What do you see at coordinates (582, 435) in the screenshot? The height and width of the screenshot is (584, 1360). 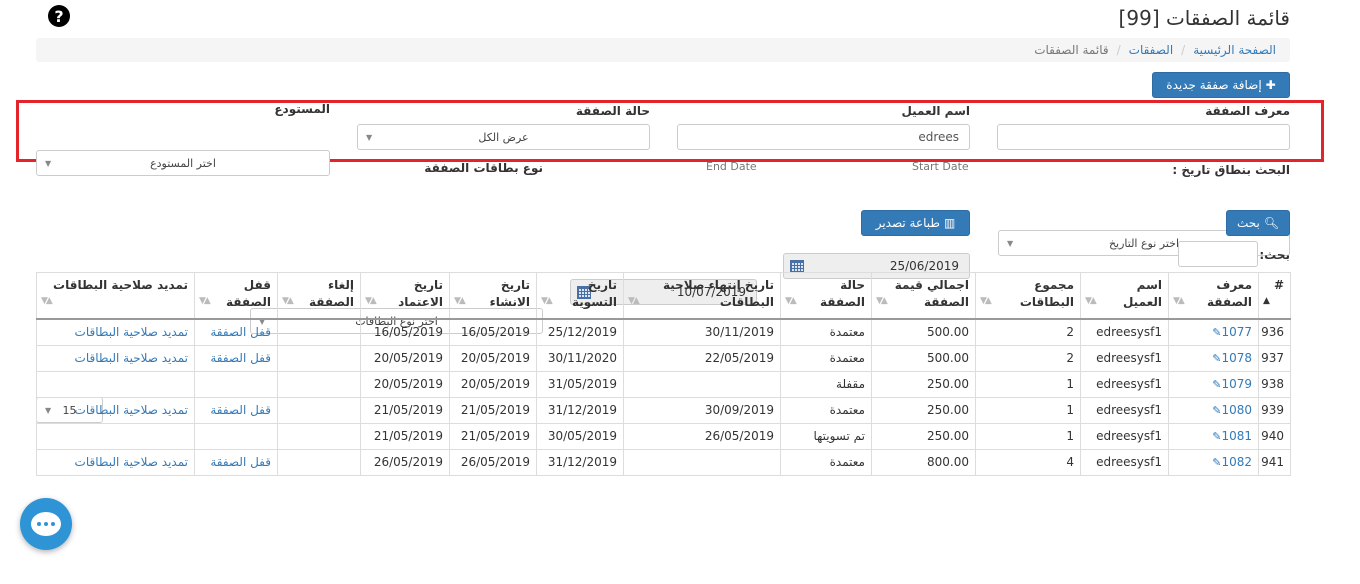 I see `cell-text: 30/05/2019` at bounding box center [582, 435].